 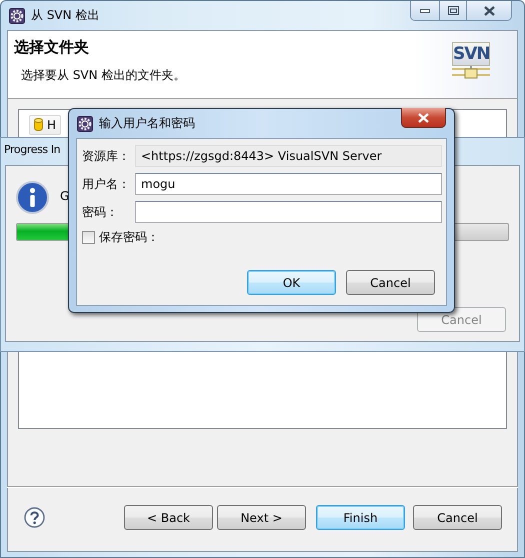 What do you see at coordinates (129, 237) in the screenshot?
I see `checkbox-label: 保存密码：` at bounding box center [129, 237].